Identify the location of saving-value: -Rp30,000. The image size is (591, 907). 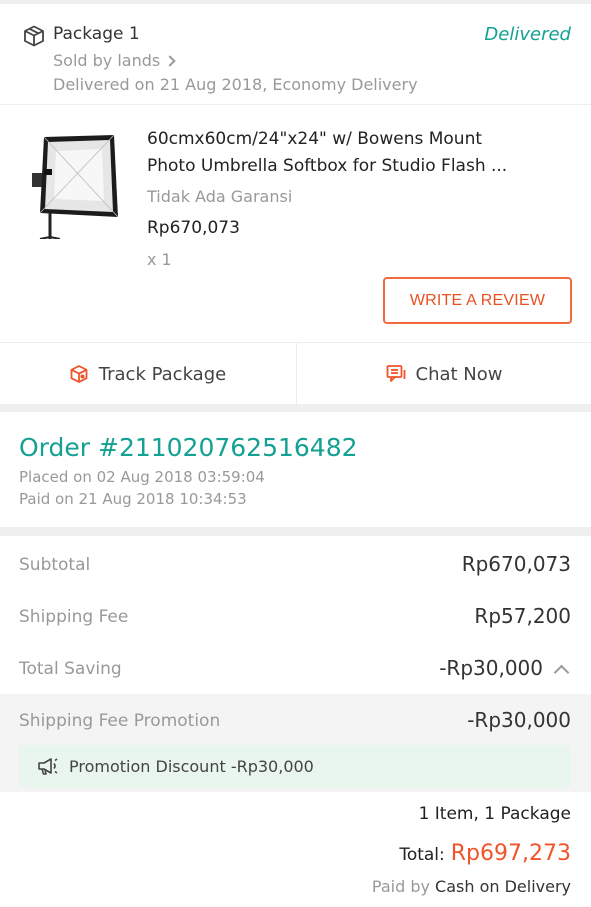
(491, 668).